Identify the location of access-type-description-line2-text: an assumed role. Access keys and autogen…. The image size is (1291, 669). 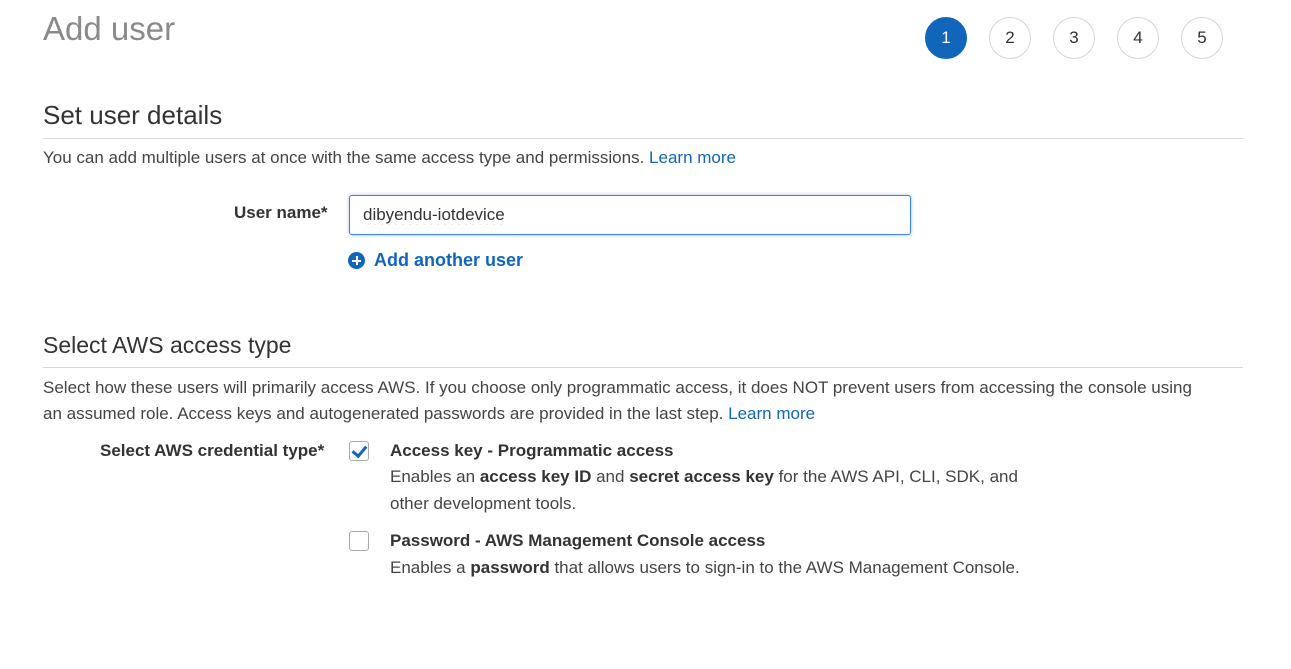
(383, 413).